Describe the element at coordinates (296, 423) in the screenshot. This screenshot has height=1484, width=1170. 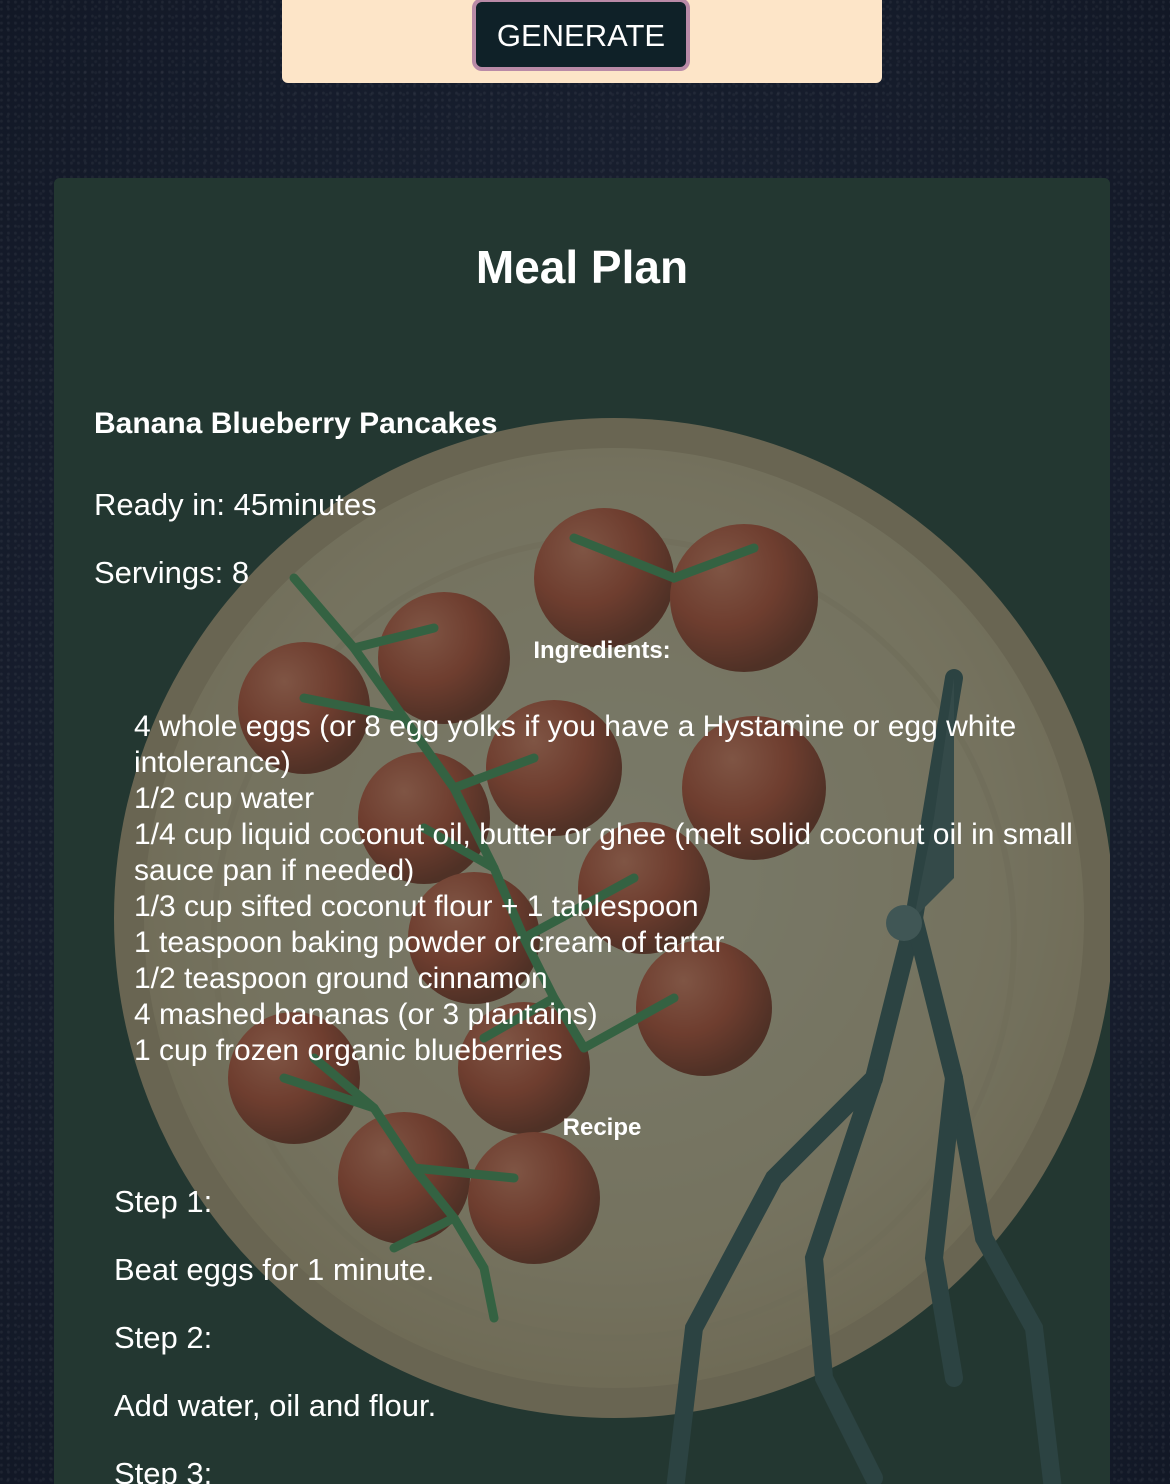
I see `recipe-title: Banana Blueberry Pancakes` at that location.